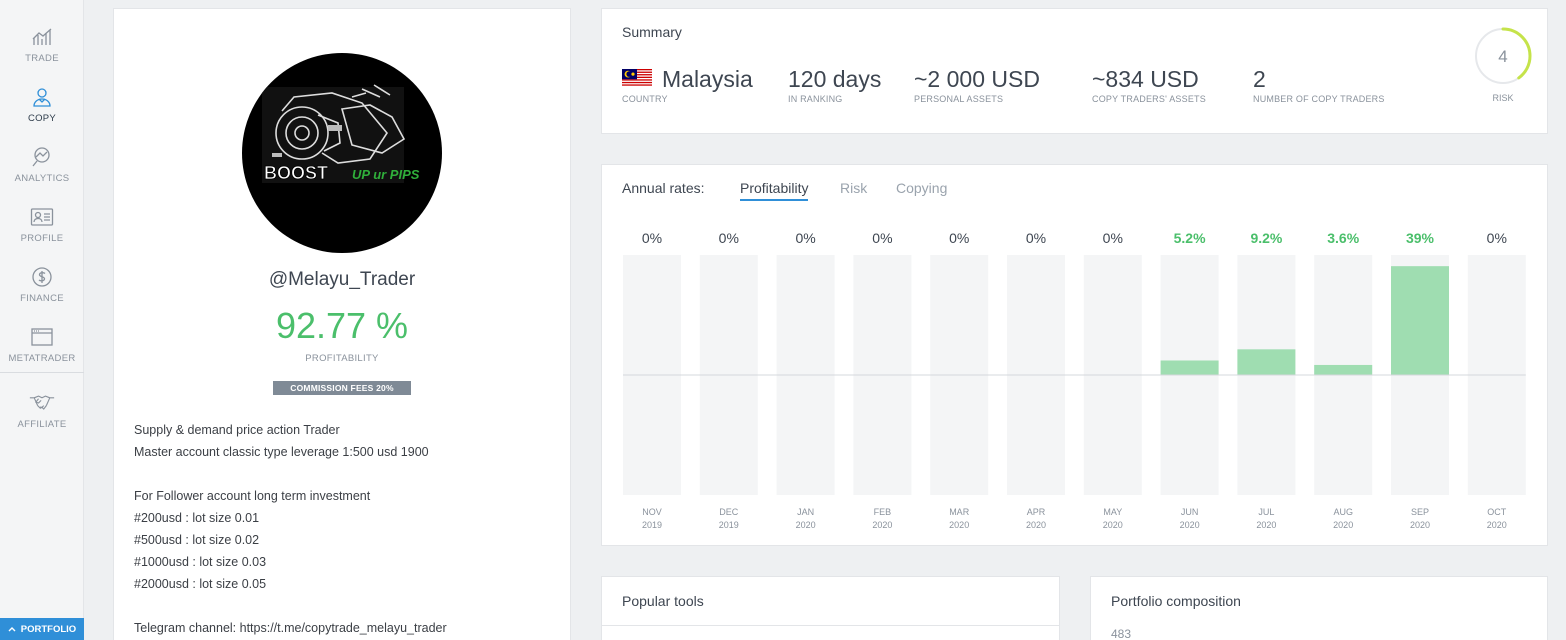 This screenshot has width=1566, height=640. Describe the element at coordinates (1319, 608) in the screenshot. I see `portfolio-composition-panel: Portfolio composition 483` at that location.